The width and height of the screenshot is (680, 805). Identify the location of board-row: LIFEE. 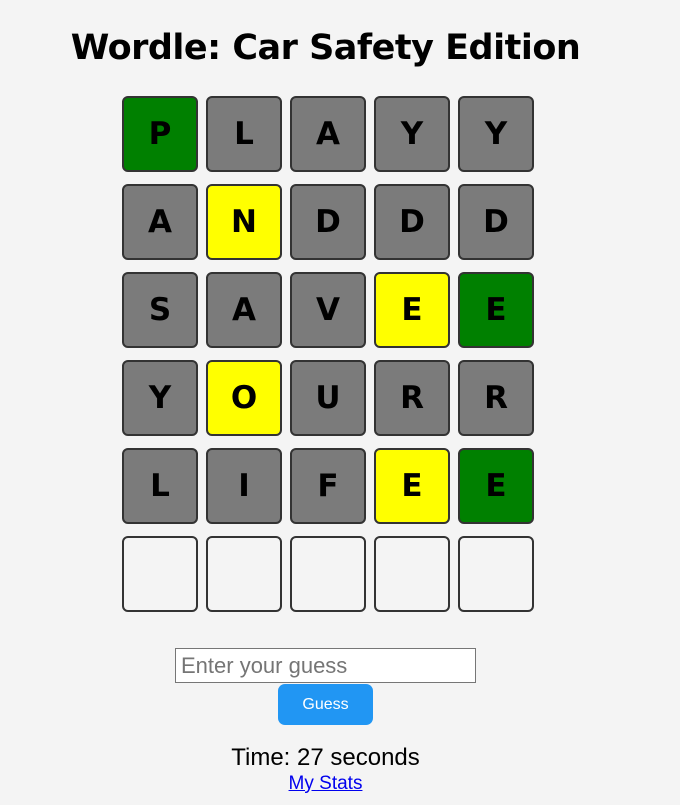
(328, 486).